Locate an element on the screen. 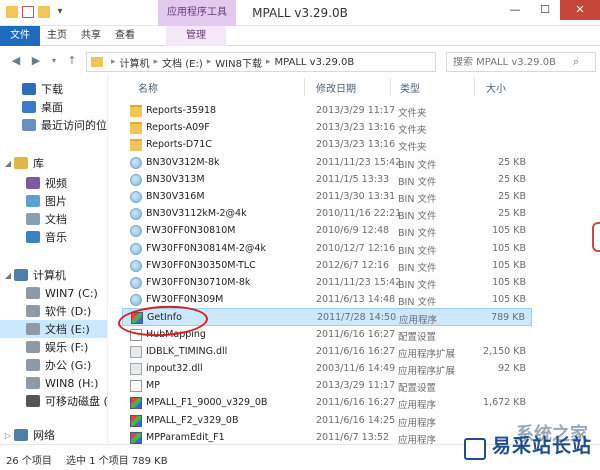  nav-item: 下载 is located at coordinates (53, 89).